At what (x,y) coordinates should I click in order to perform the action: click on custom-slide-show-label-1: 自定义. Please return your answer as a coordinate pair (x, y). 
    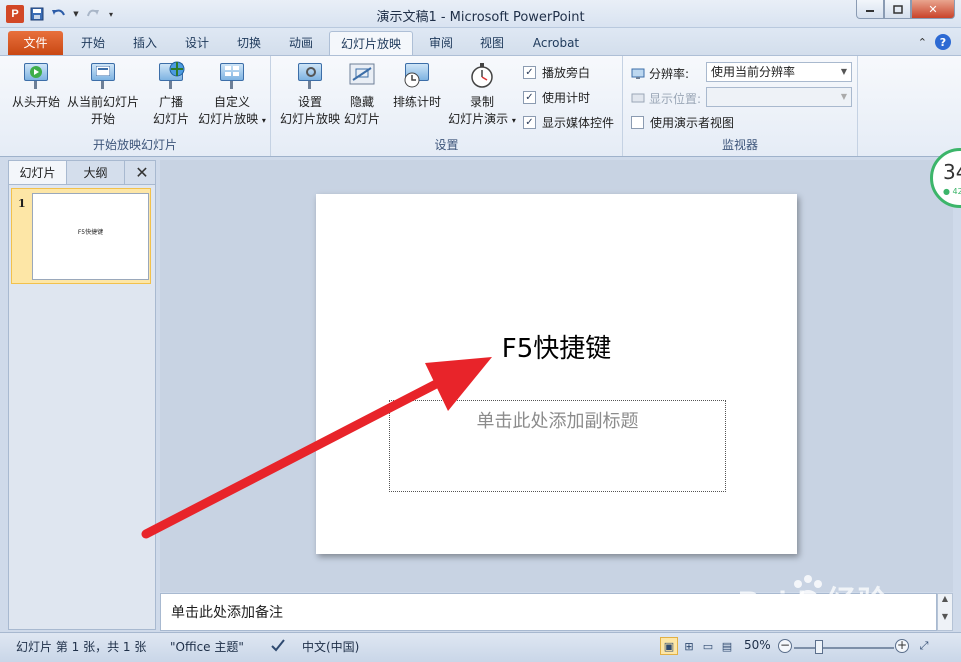
    Looking at the image, I should click on (231, 102).